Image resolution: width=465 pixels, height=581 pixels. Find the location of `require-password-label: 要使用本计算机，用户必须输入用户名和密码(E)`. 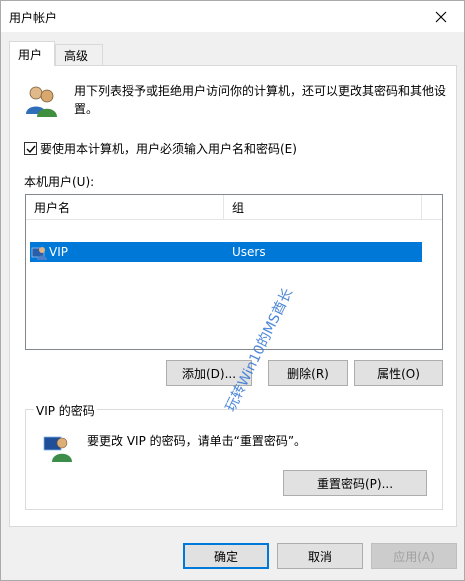

require-password-label: 要使用本计算机，用户必须输入用户名和密码(E) is located at coordinates (168, 149).